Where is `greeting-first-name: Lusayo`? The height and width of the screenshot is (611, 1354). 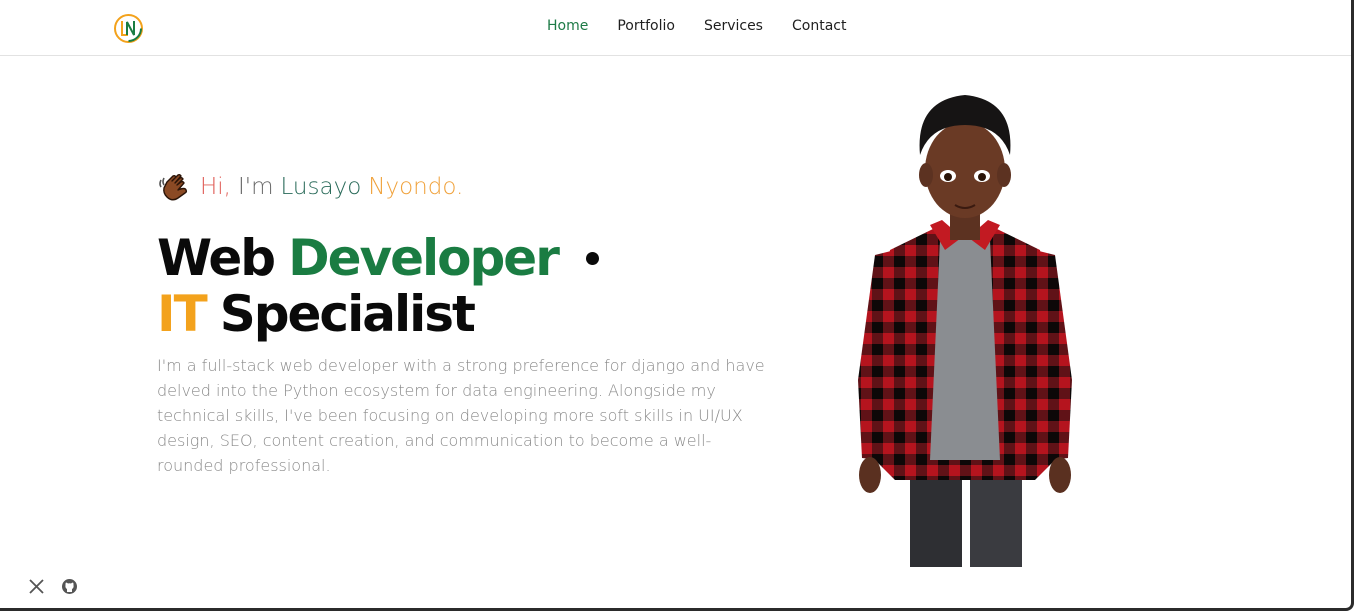 greeting-first-name: Lusayo is located at coordinates (321, 186).